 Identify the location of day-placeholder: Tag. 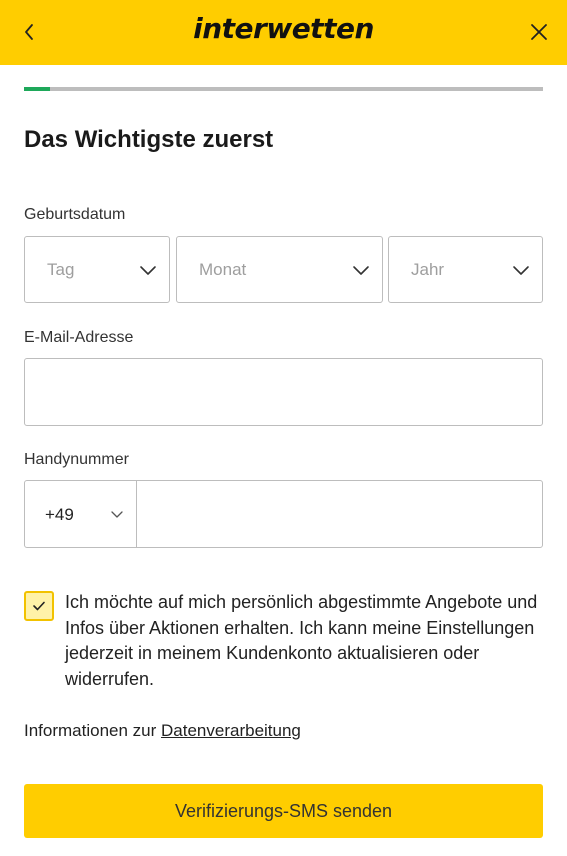
(61, 269).